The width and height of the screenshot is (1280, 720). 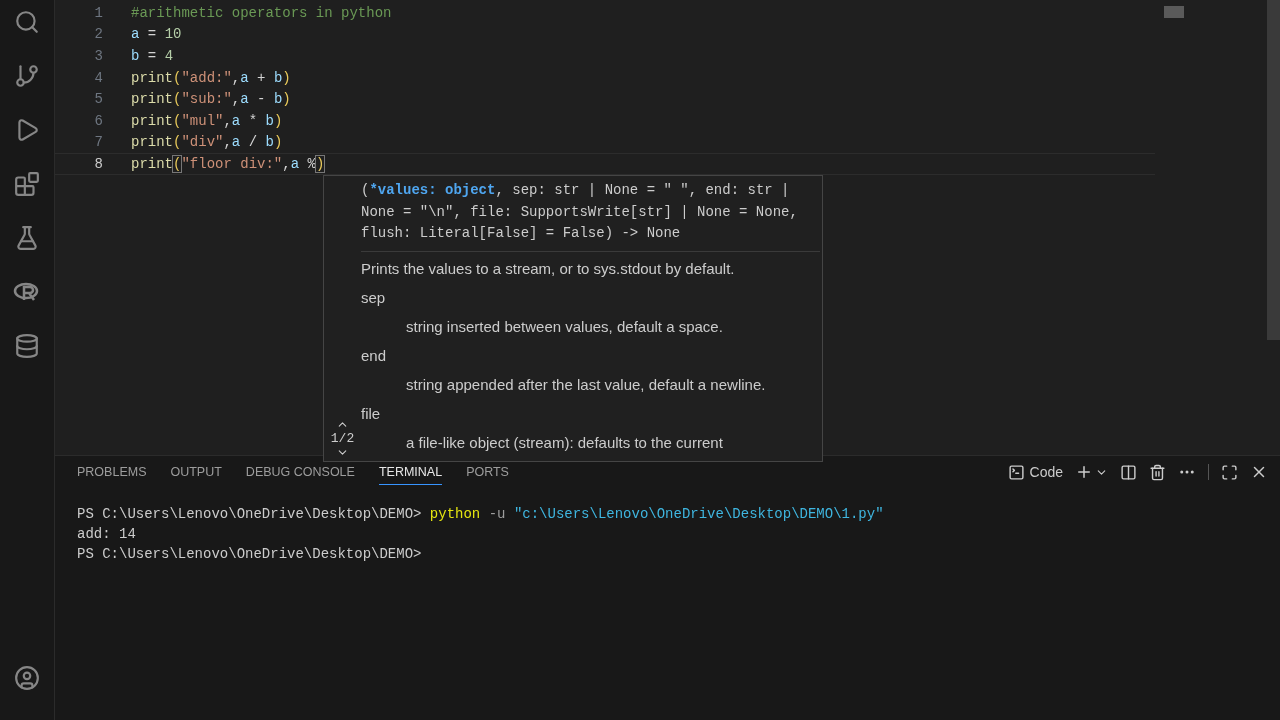 What do you see at coordinates (342, 438) in the screenshot?
I see `page-counter: 1/2` at bounding box center [342, 438].